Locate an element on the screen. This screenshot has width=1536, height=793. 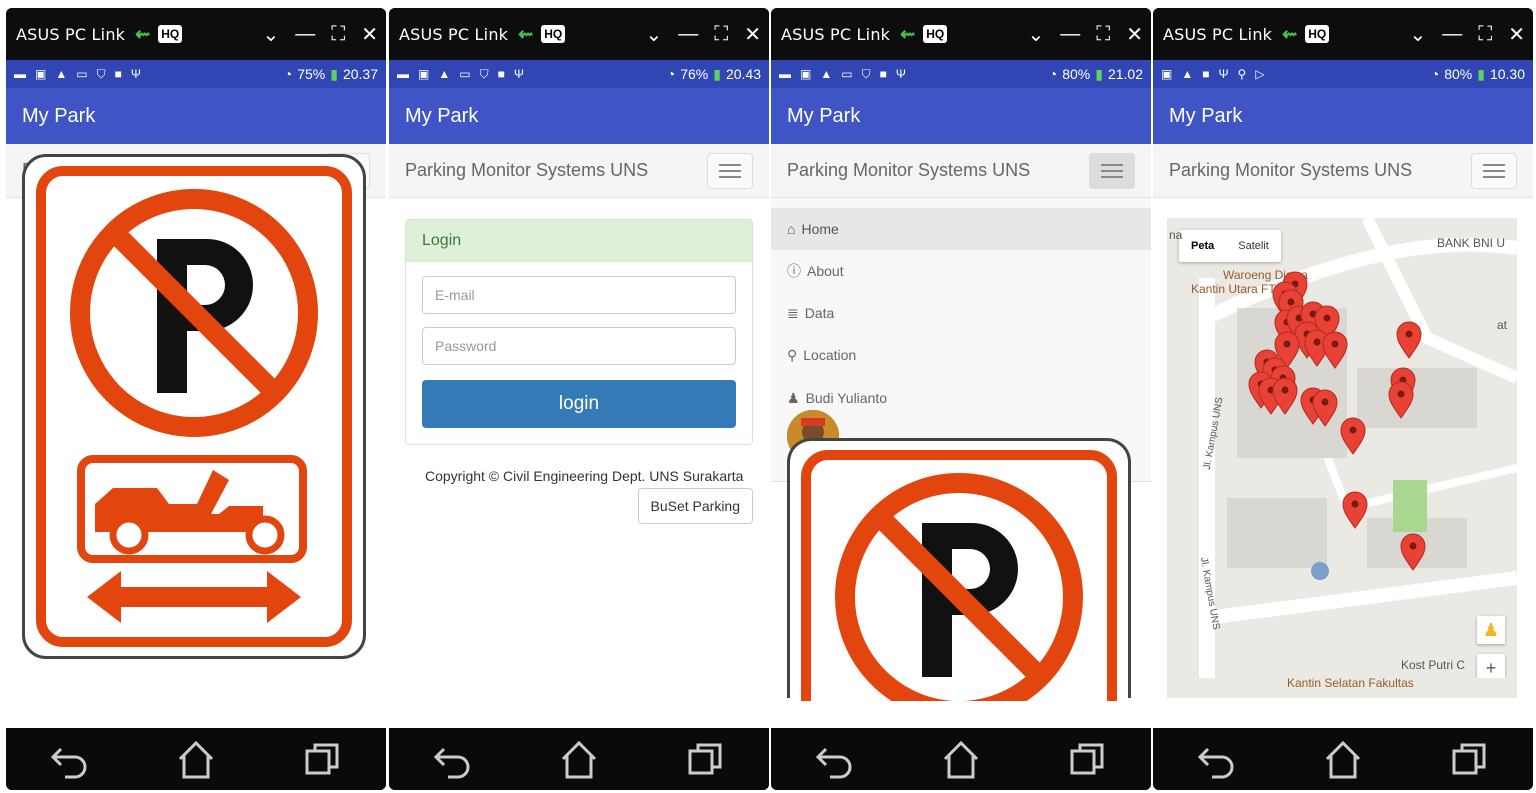
menu-item-label: Data is located at coordinates (819, 313).